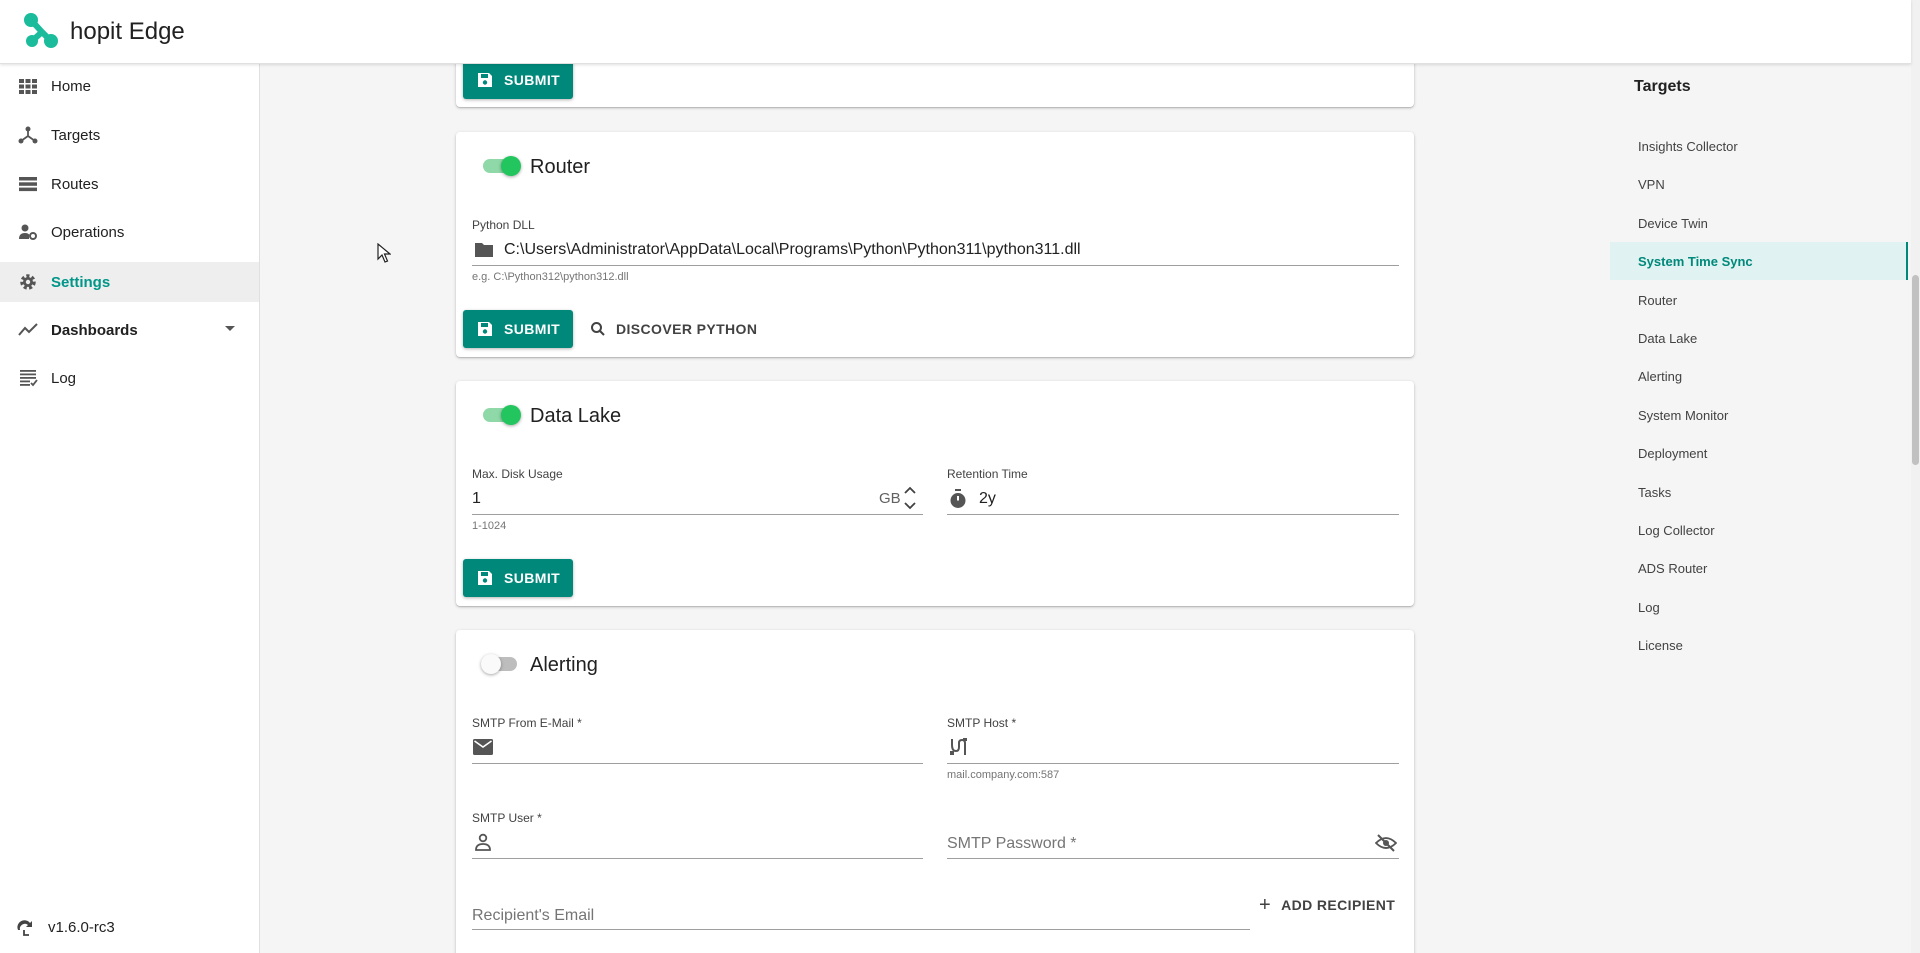 Image resolution: width=1920 pixels, height=953 pixels. Describe the element at coordinates (1759, 376) in the screenshot. I see `toc-item-alerting: Alerting` at that location.